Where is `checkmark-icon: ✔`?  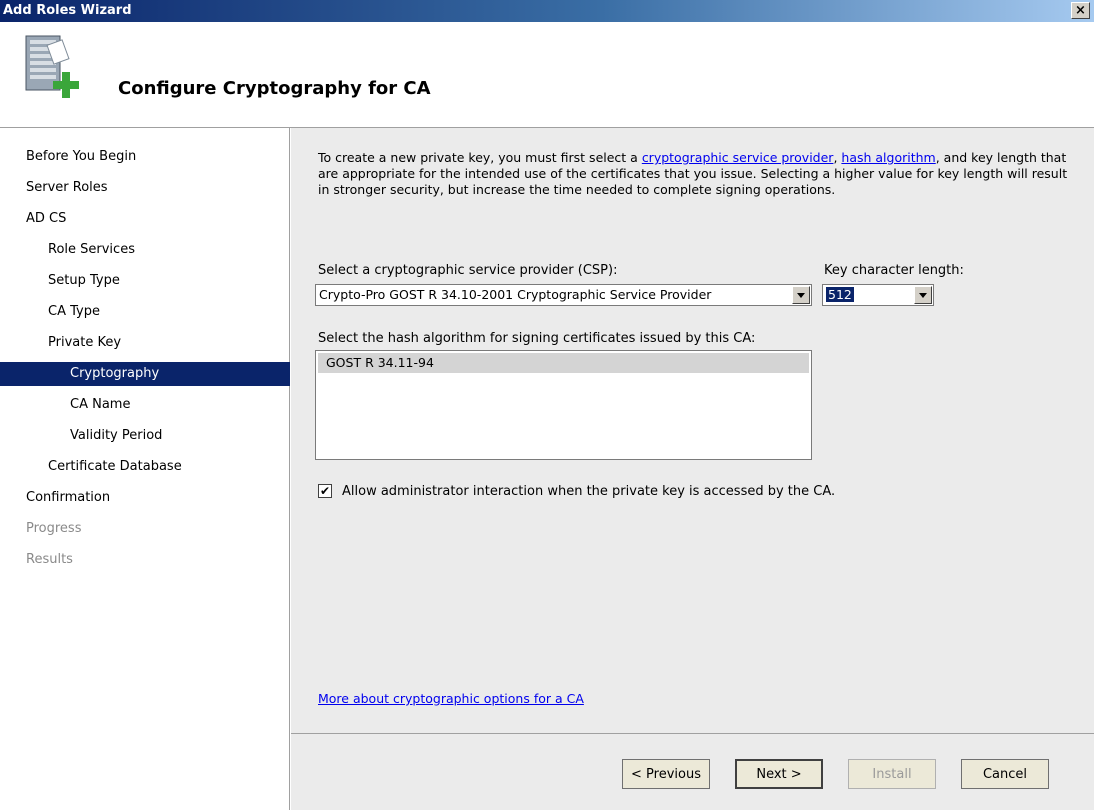
checkmark-icon: ✔ is located at coordinates (325, 491).